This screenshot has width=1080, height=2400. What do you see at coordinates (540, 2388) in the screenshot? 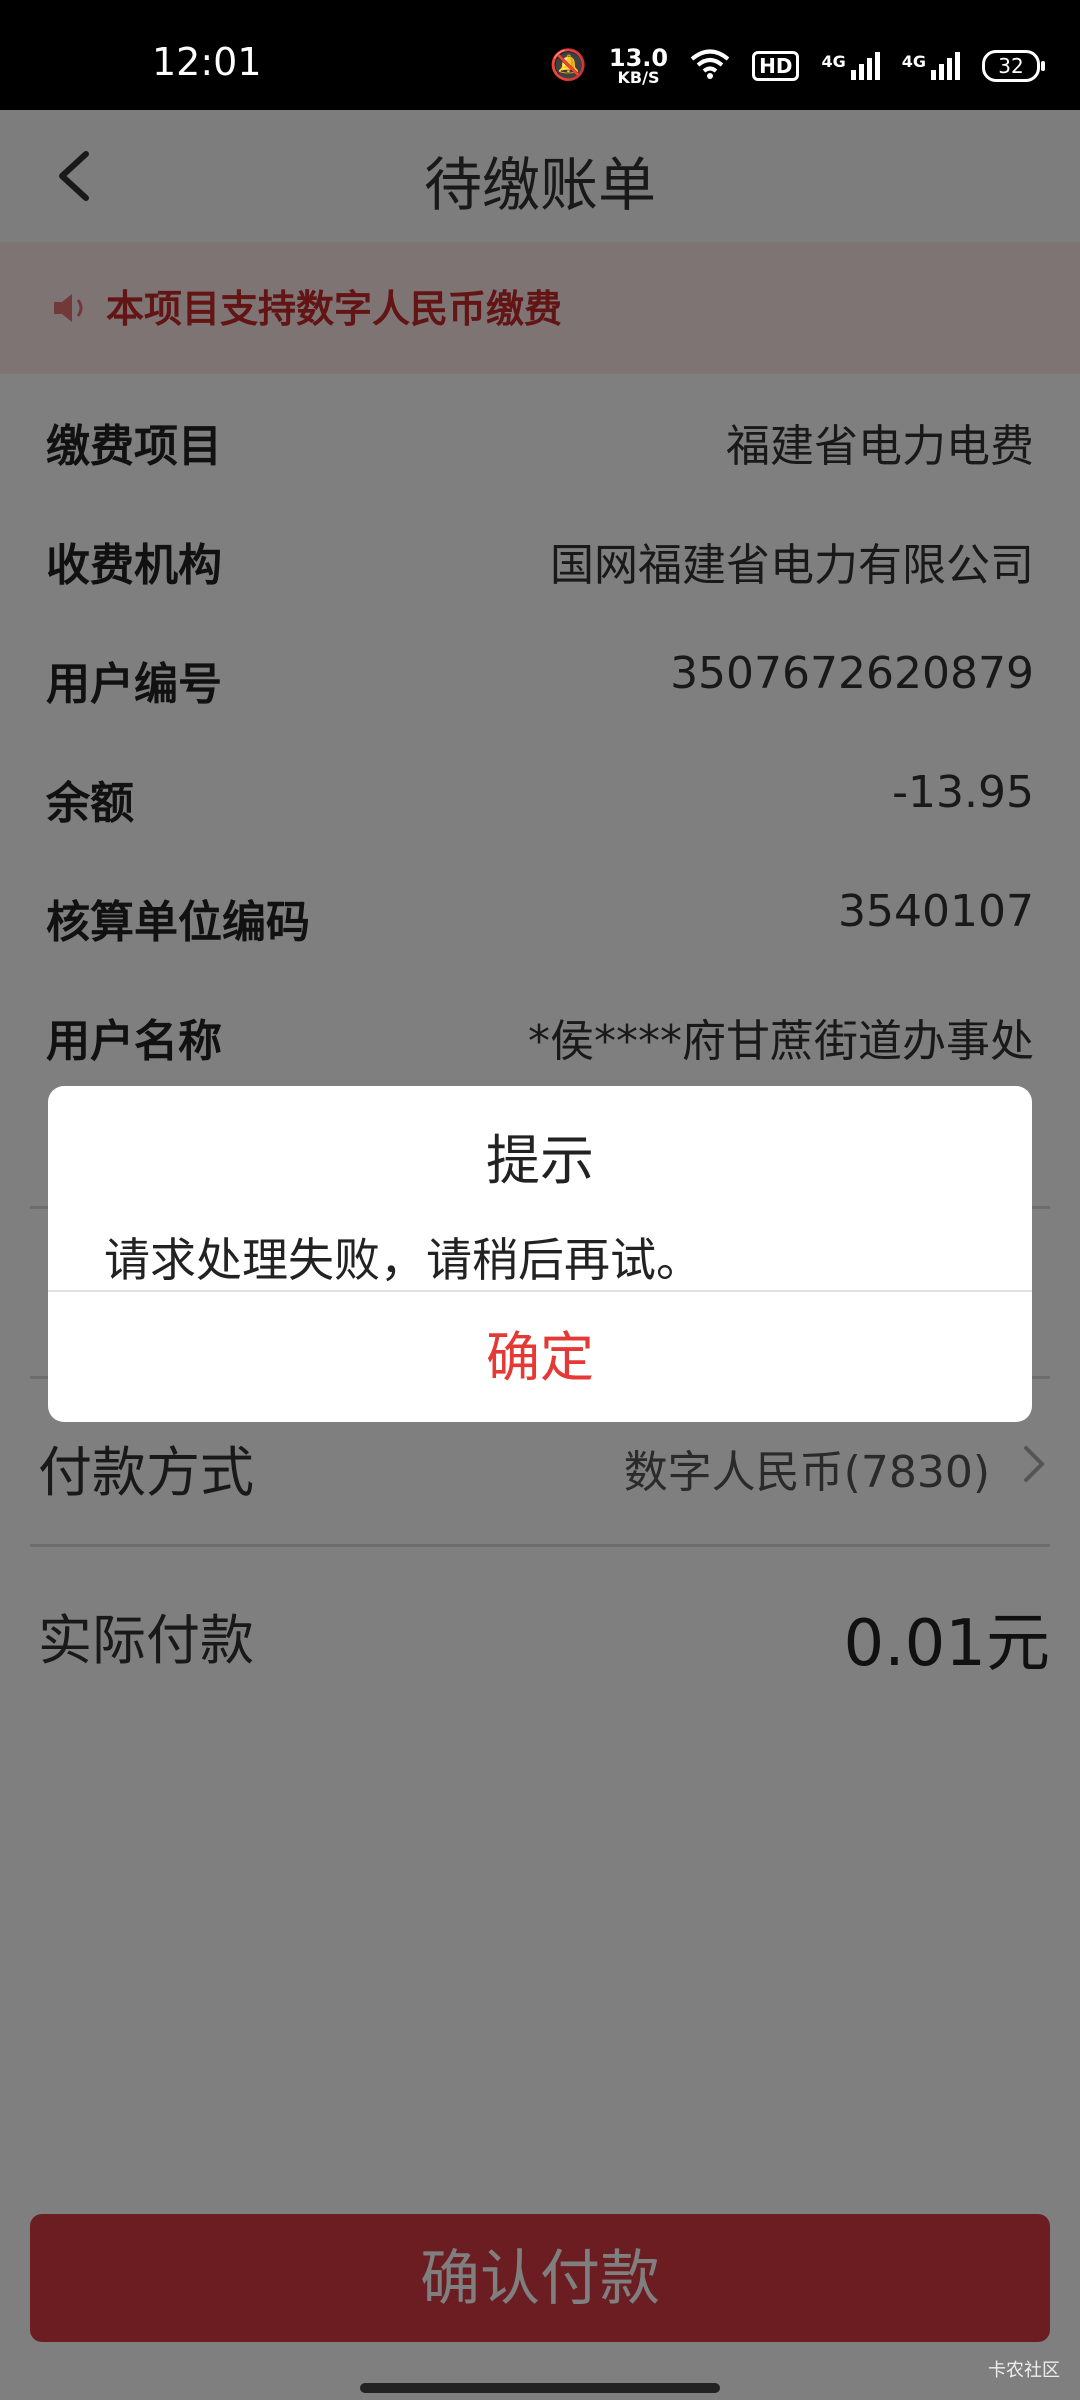
I see `home-indicator` at bounding box center [540, 2388].